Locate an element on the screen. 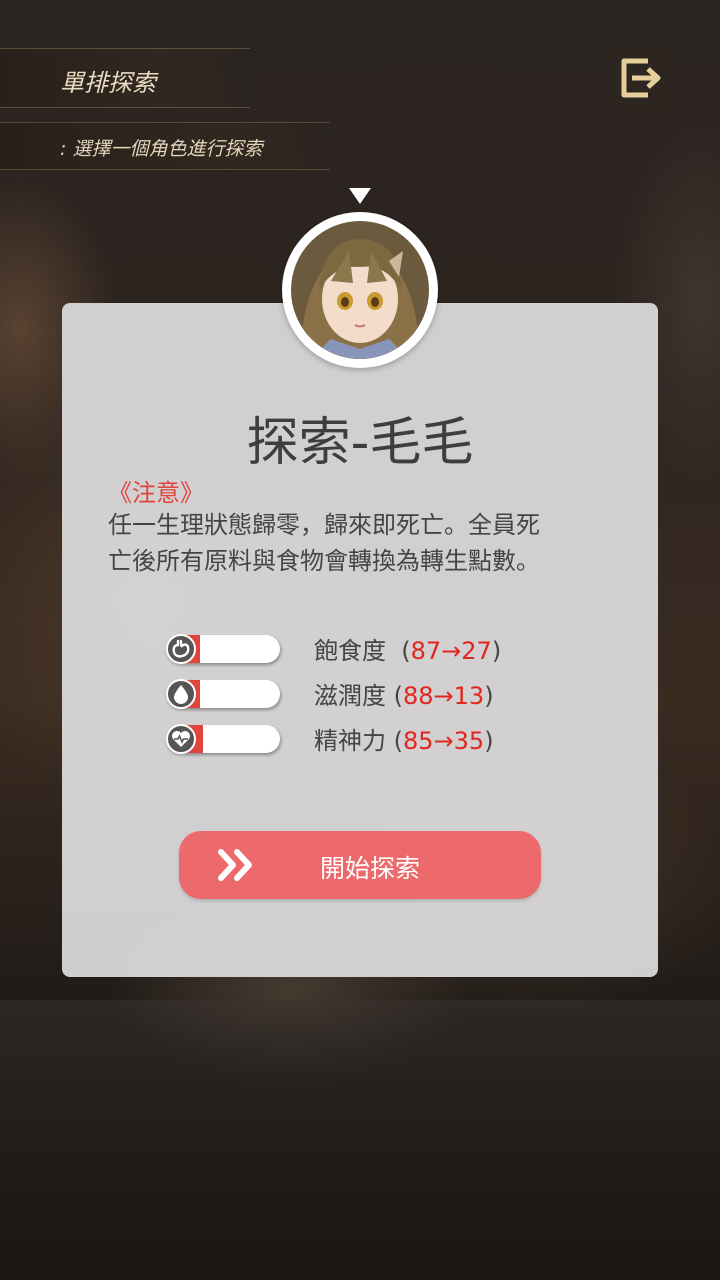 This screenshot has height=1280, width=720. exit-door-icon is located at coordinates (641, 78).